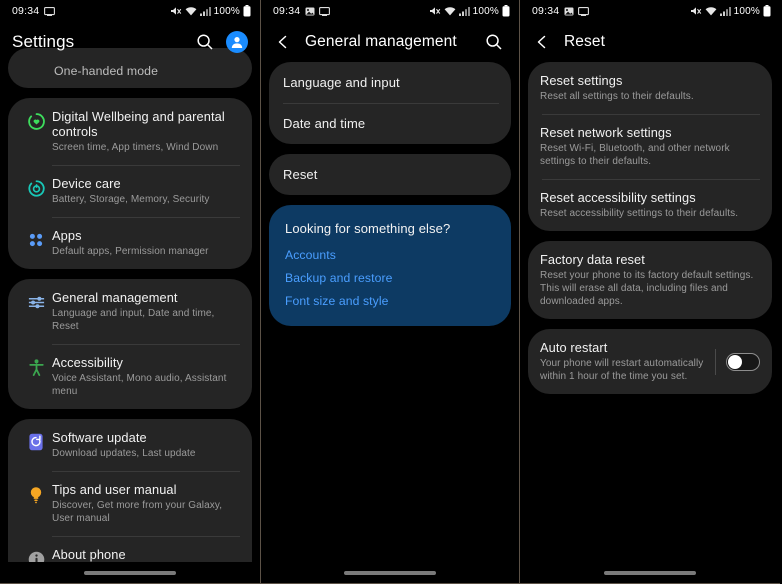 Image resolution: width=782 pixels, height=584 pixels. What do you see at coordinates (106, 71) in the screenshot?
I see `list-item-title: One-handed mode` at bounding box center [106, 71].